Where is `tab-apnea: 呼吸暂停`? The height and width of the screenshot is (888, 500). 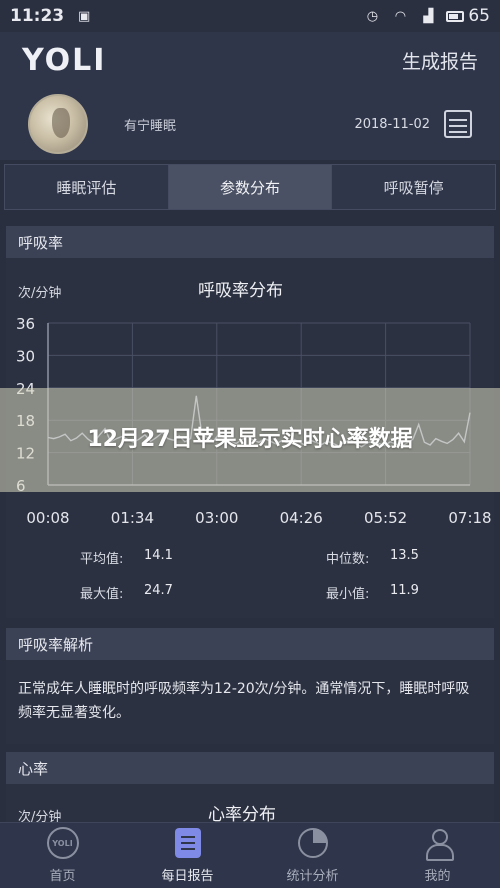
tab-apnea: 呼吸暂停 is located at coordinates (414, 187).